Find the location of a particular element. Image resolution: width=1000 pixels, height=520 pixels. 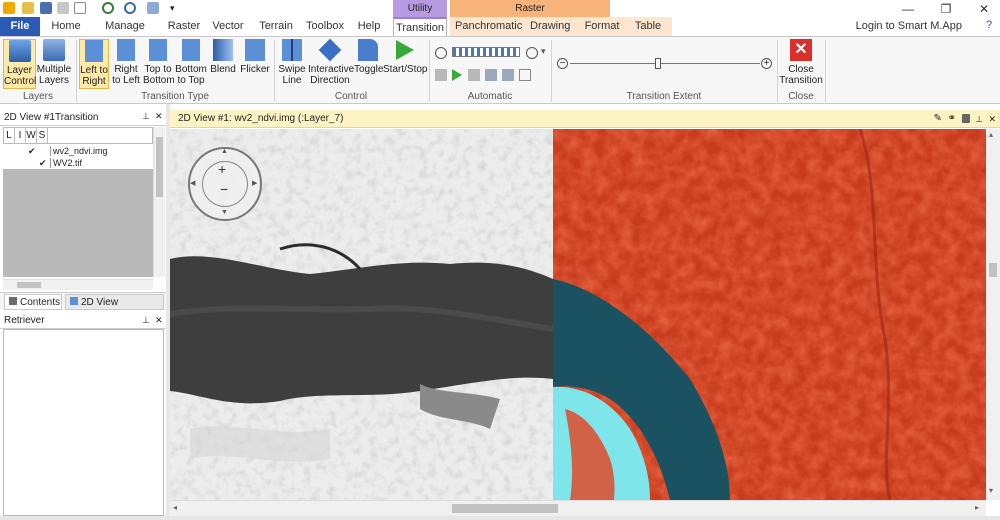

save-icon is located at coordinates (46, 8).